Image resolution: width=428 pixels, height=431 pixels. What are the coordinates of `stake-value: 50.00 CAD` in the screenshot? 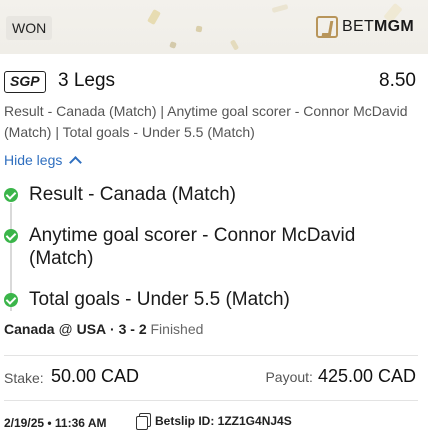 It's located at (95, 376).